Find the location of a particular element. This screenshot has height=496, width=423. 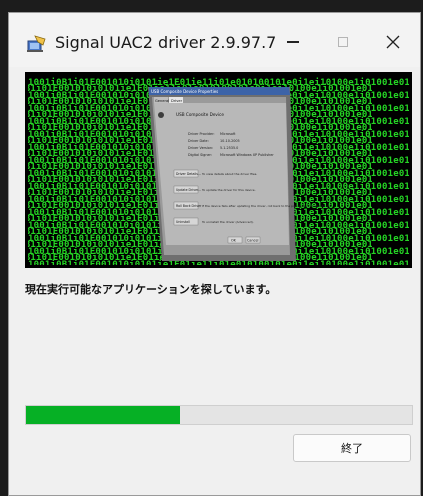

dialog-field-value: 5.1.2535.0 is located at coordinates (229, 148).